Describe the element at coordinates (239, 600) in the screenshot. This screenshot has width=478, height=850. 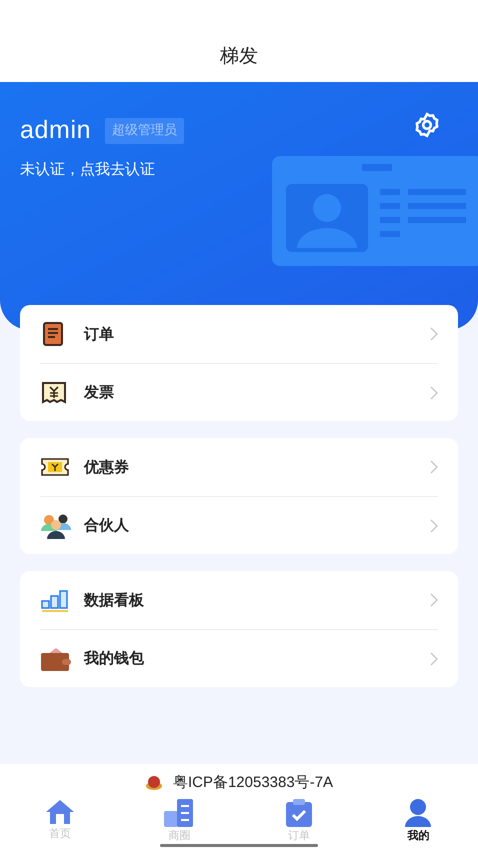
I see `menu-item: 数据看板` at that location.